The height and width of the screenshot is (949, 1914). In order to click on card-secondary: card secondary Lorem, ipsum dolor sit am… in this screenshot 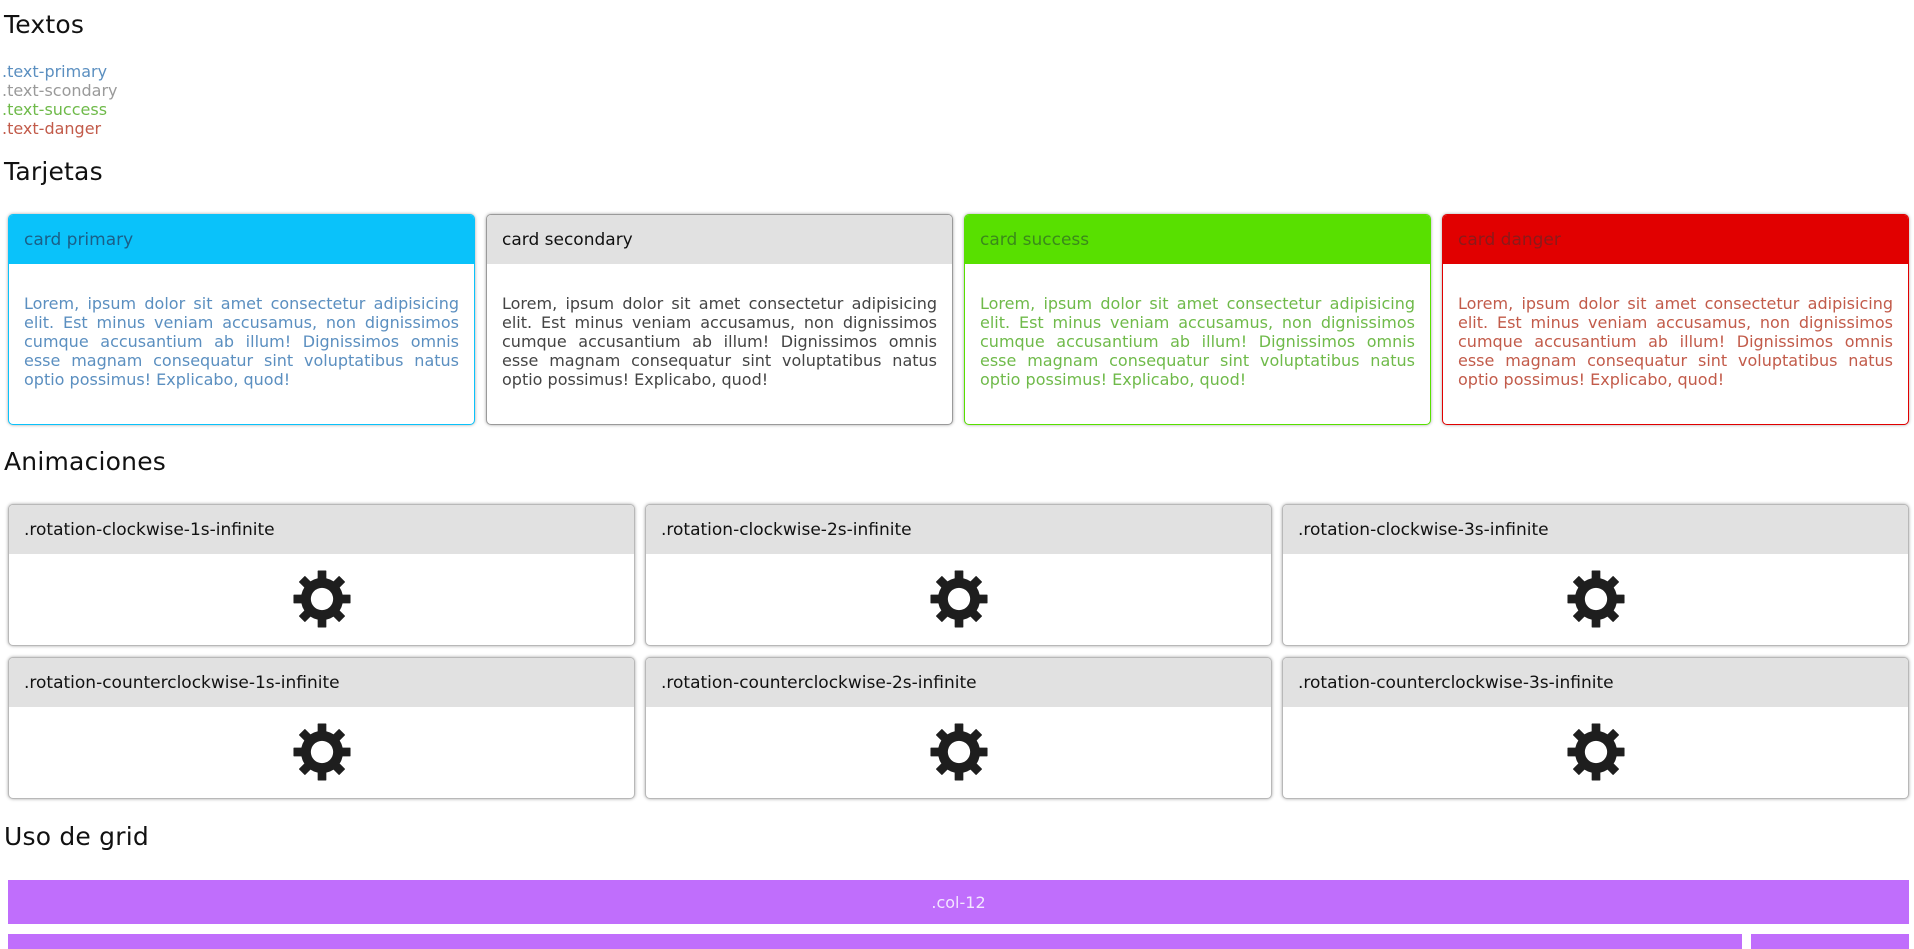, I will do `click(719, 319)`.